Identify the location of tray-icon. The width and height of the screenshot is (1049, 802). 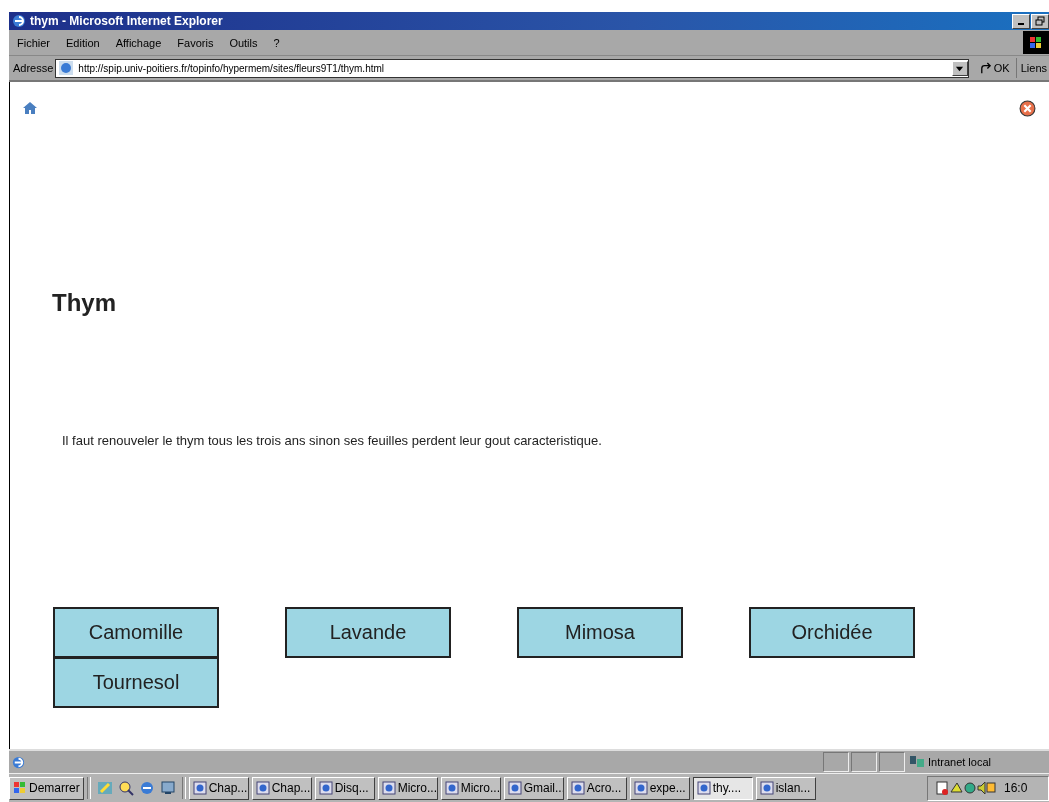
(966, 788).